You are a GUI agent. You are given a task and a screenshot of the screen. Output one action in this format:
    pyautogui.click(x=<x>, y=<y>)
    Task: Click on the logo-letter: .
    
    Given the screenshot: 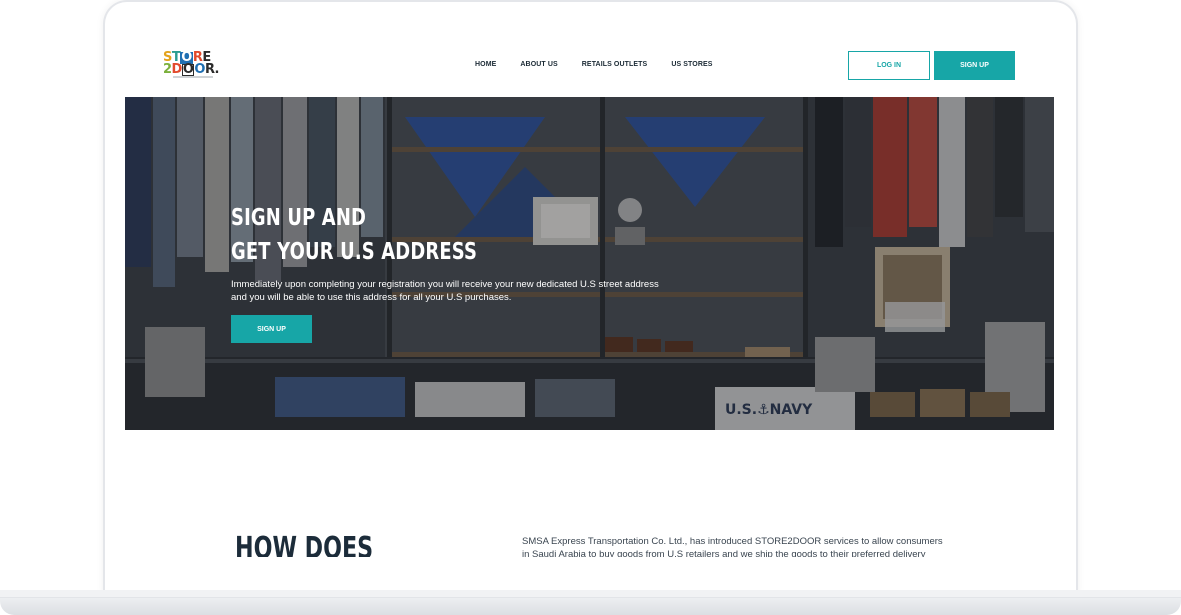 What is the action you would take?
    pyautogui.click(x=216, y=69)
    